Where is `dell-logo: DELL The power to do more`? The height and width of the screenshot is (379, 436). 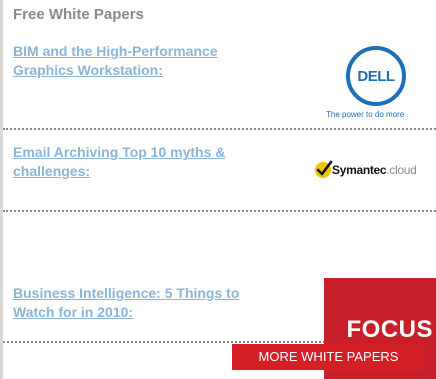 dell-logo: DELL The power to do more is located at coordinates (381, 84).